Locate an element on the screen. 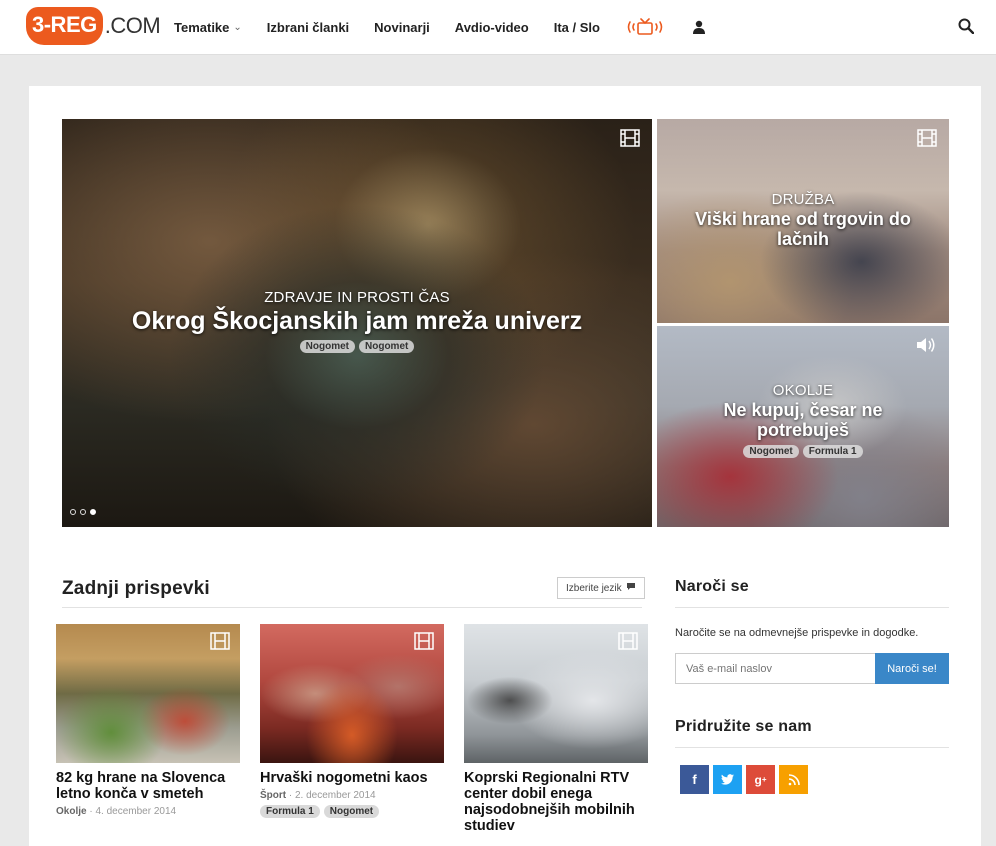 This screenshot has width=996, height=846. site-logo: 3-REG .COM is located at coordinates (93, 26).